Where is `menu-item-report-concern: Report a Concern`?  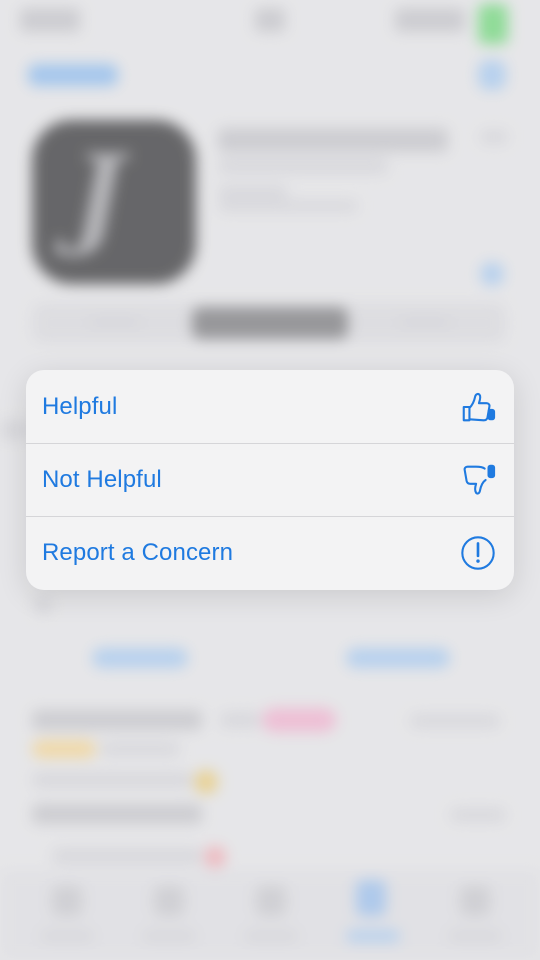 menu-item-report-concern: Report a Concern is located at coordinates (270, 552).